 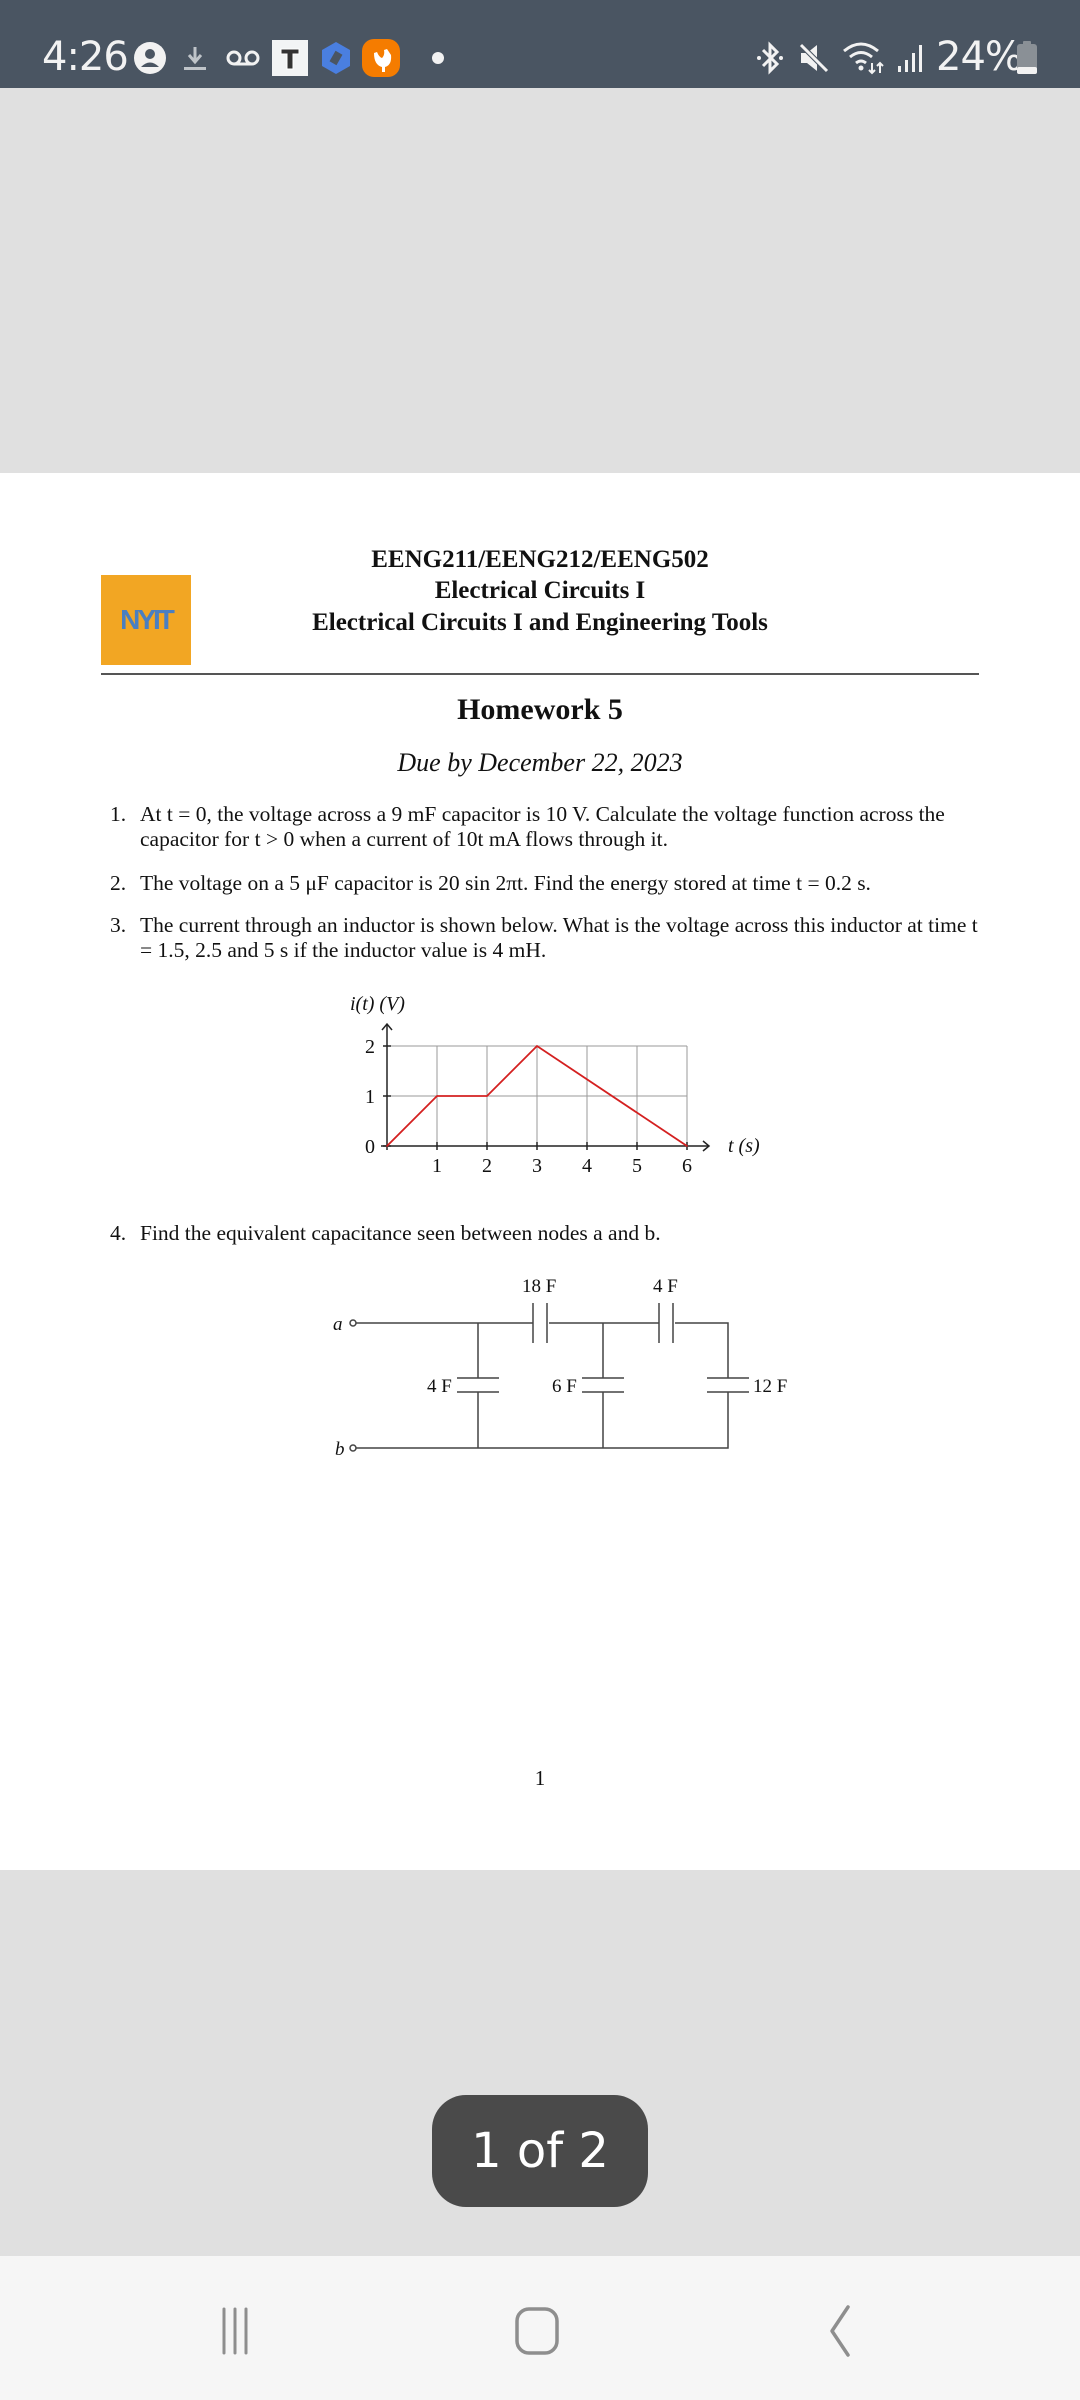 What do you see at coordinates (540, 709) in the screenshot?
I see `document-title: Homework 5` at bounding box center [540, 709].